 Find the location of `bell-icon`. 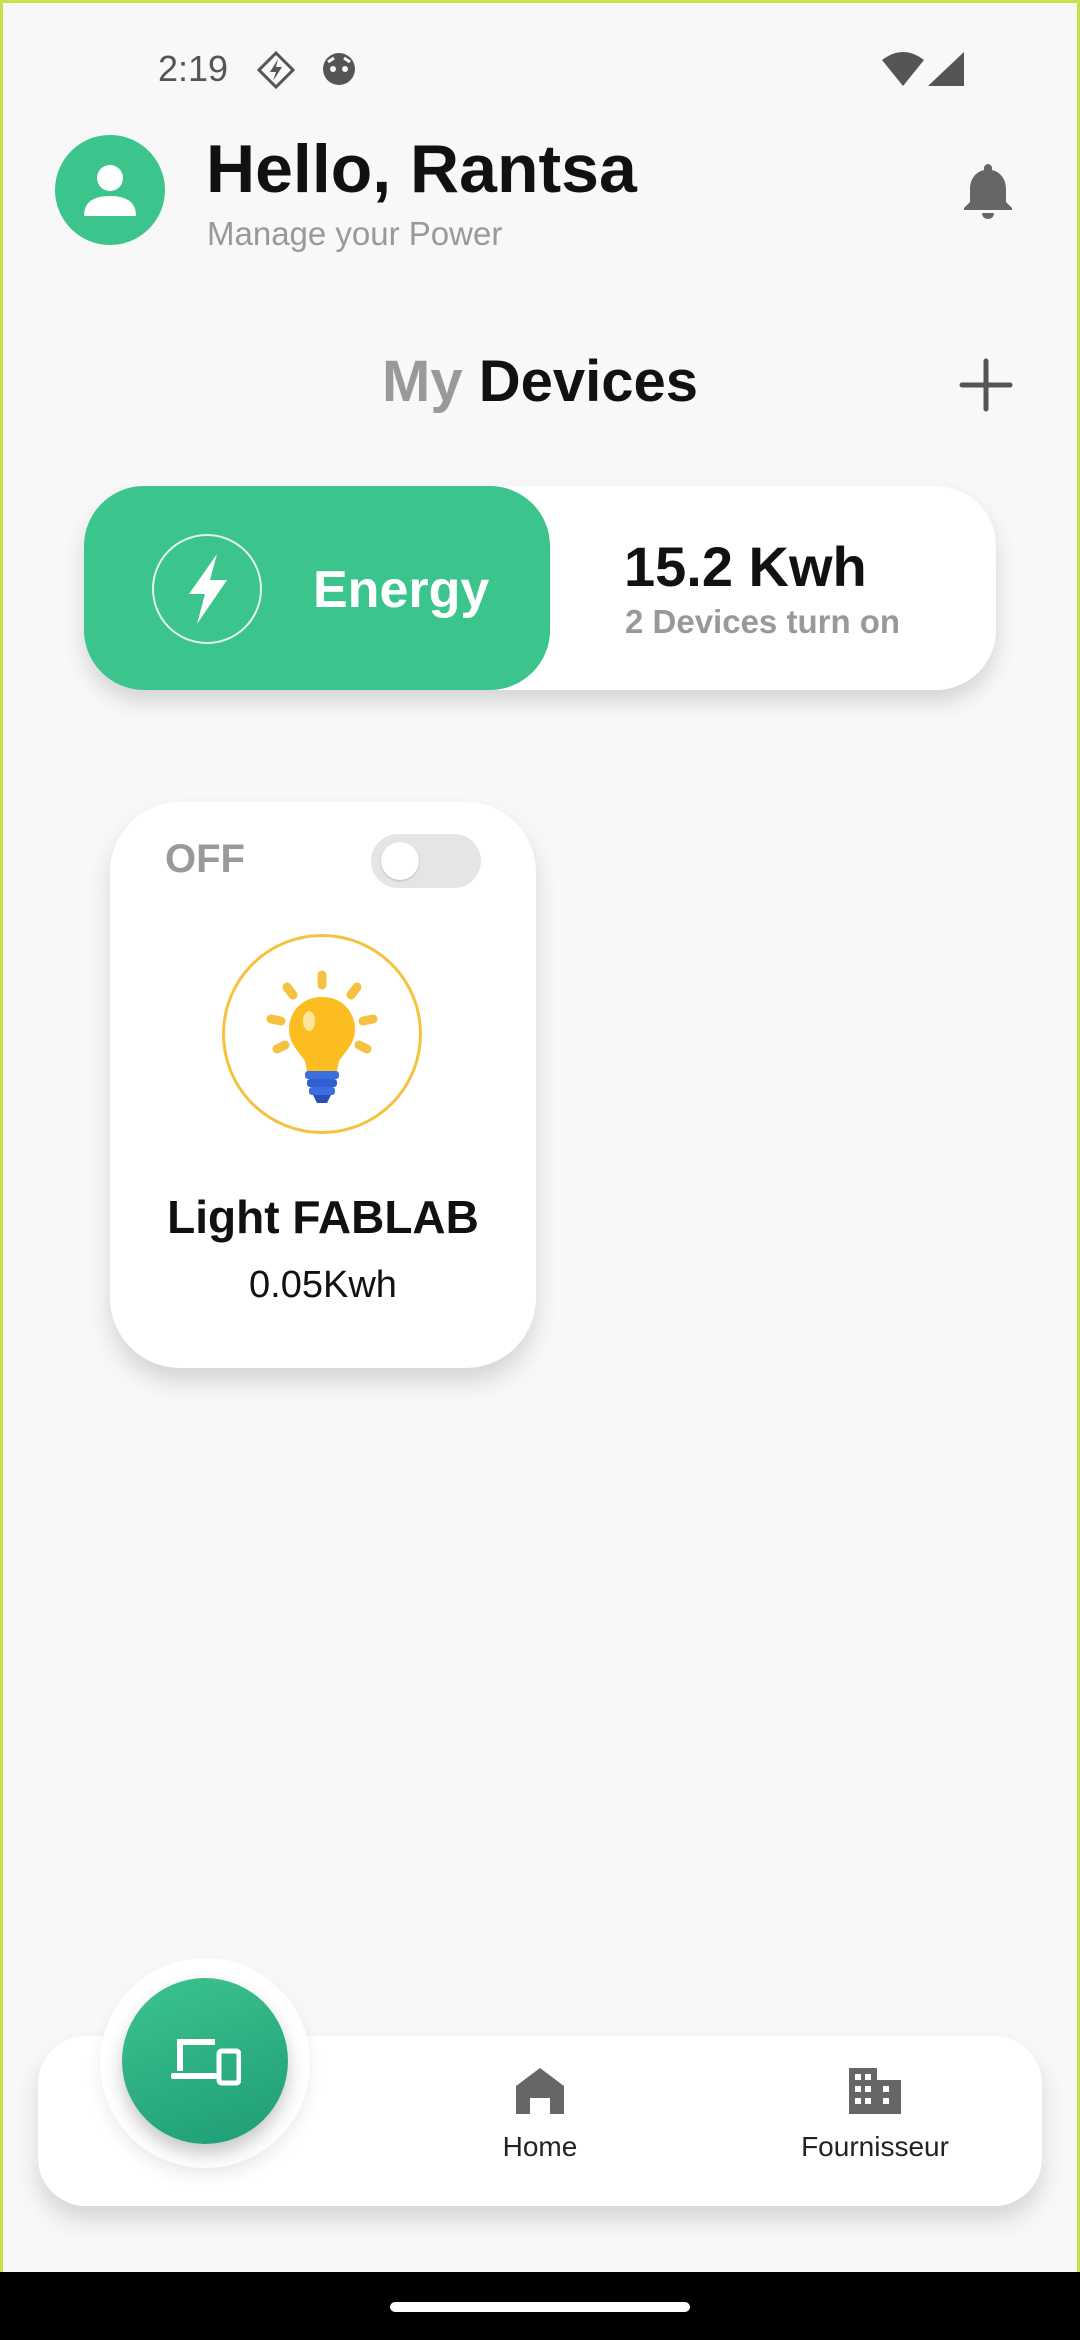

bell-icon is located at coordinates (988, 190).